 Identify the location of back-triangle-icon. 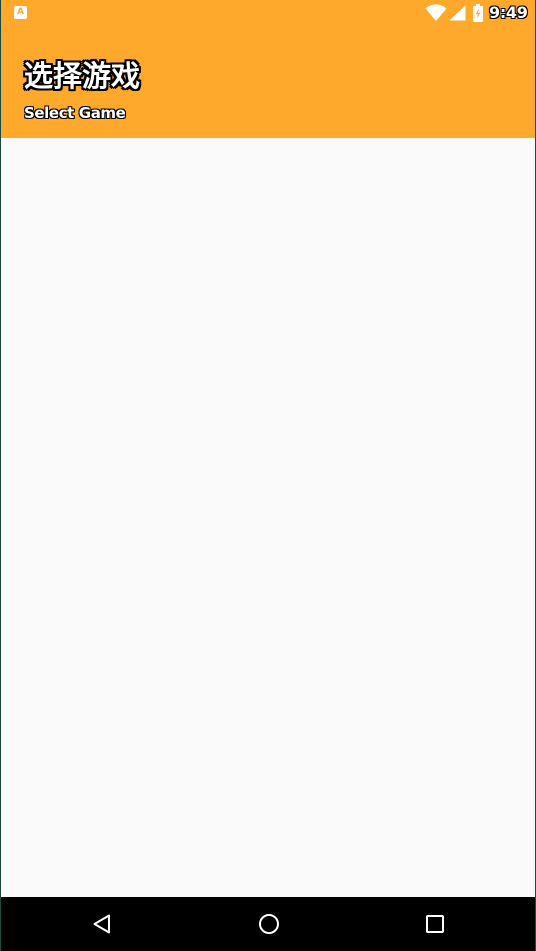
(101, 924).